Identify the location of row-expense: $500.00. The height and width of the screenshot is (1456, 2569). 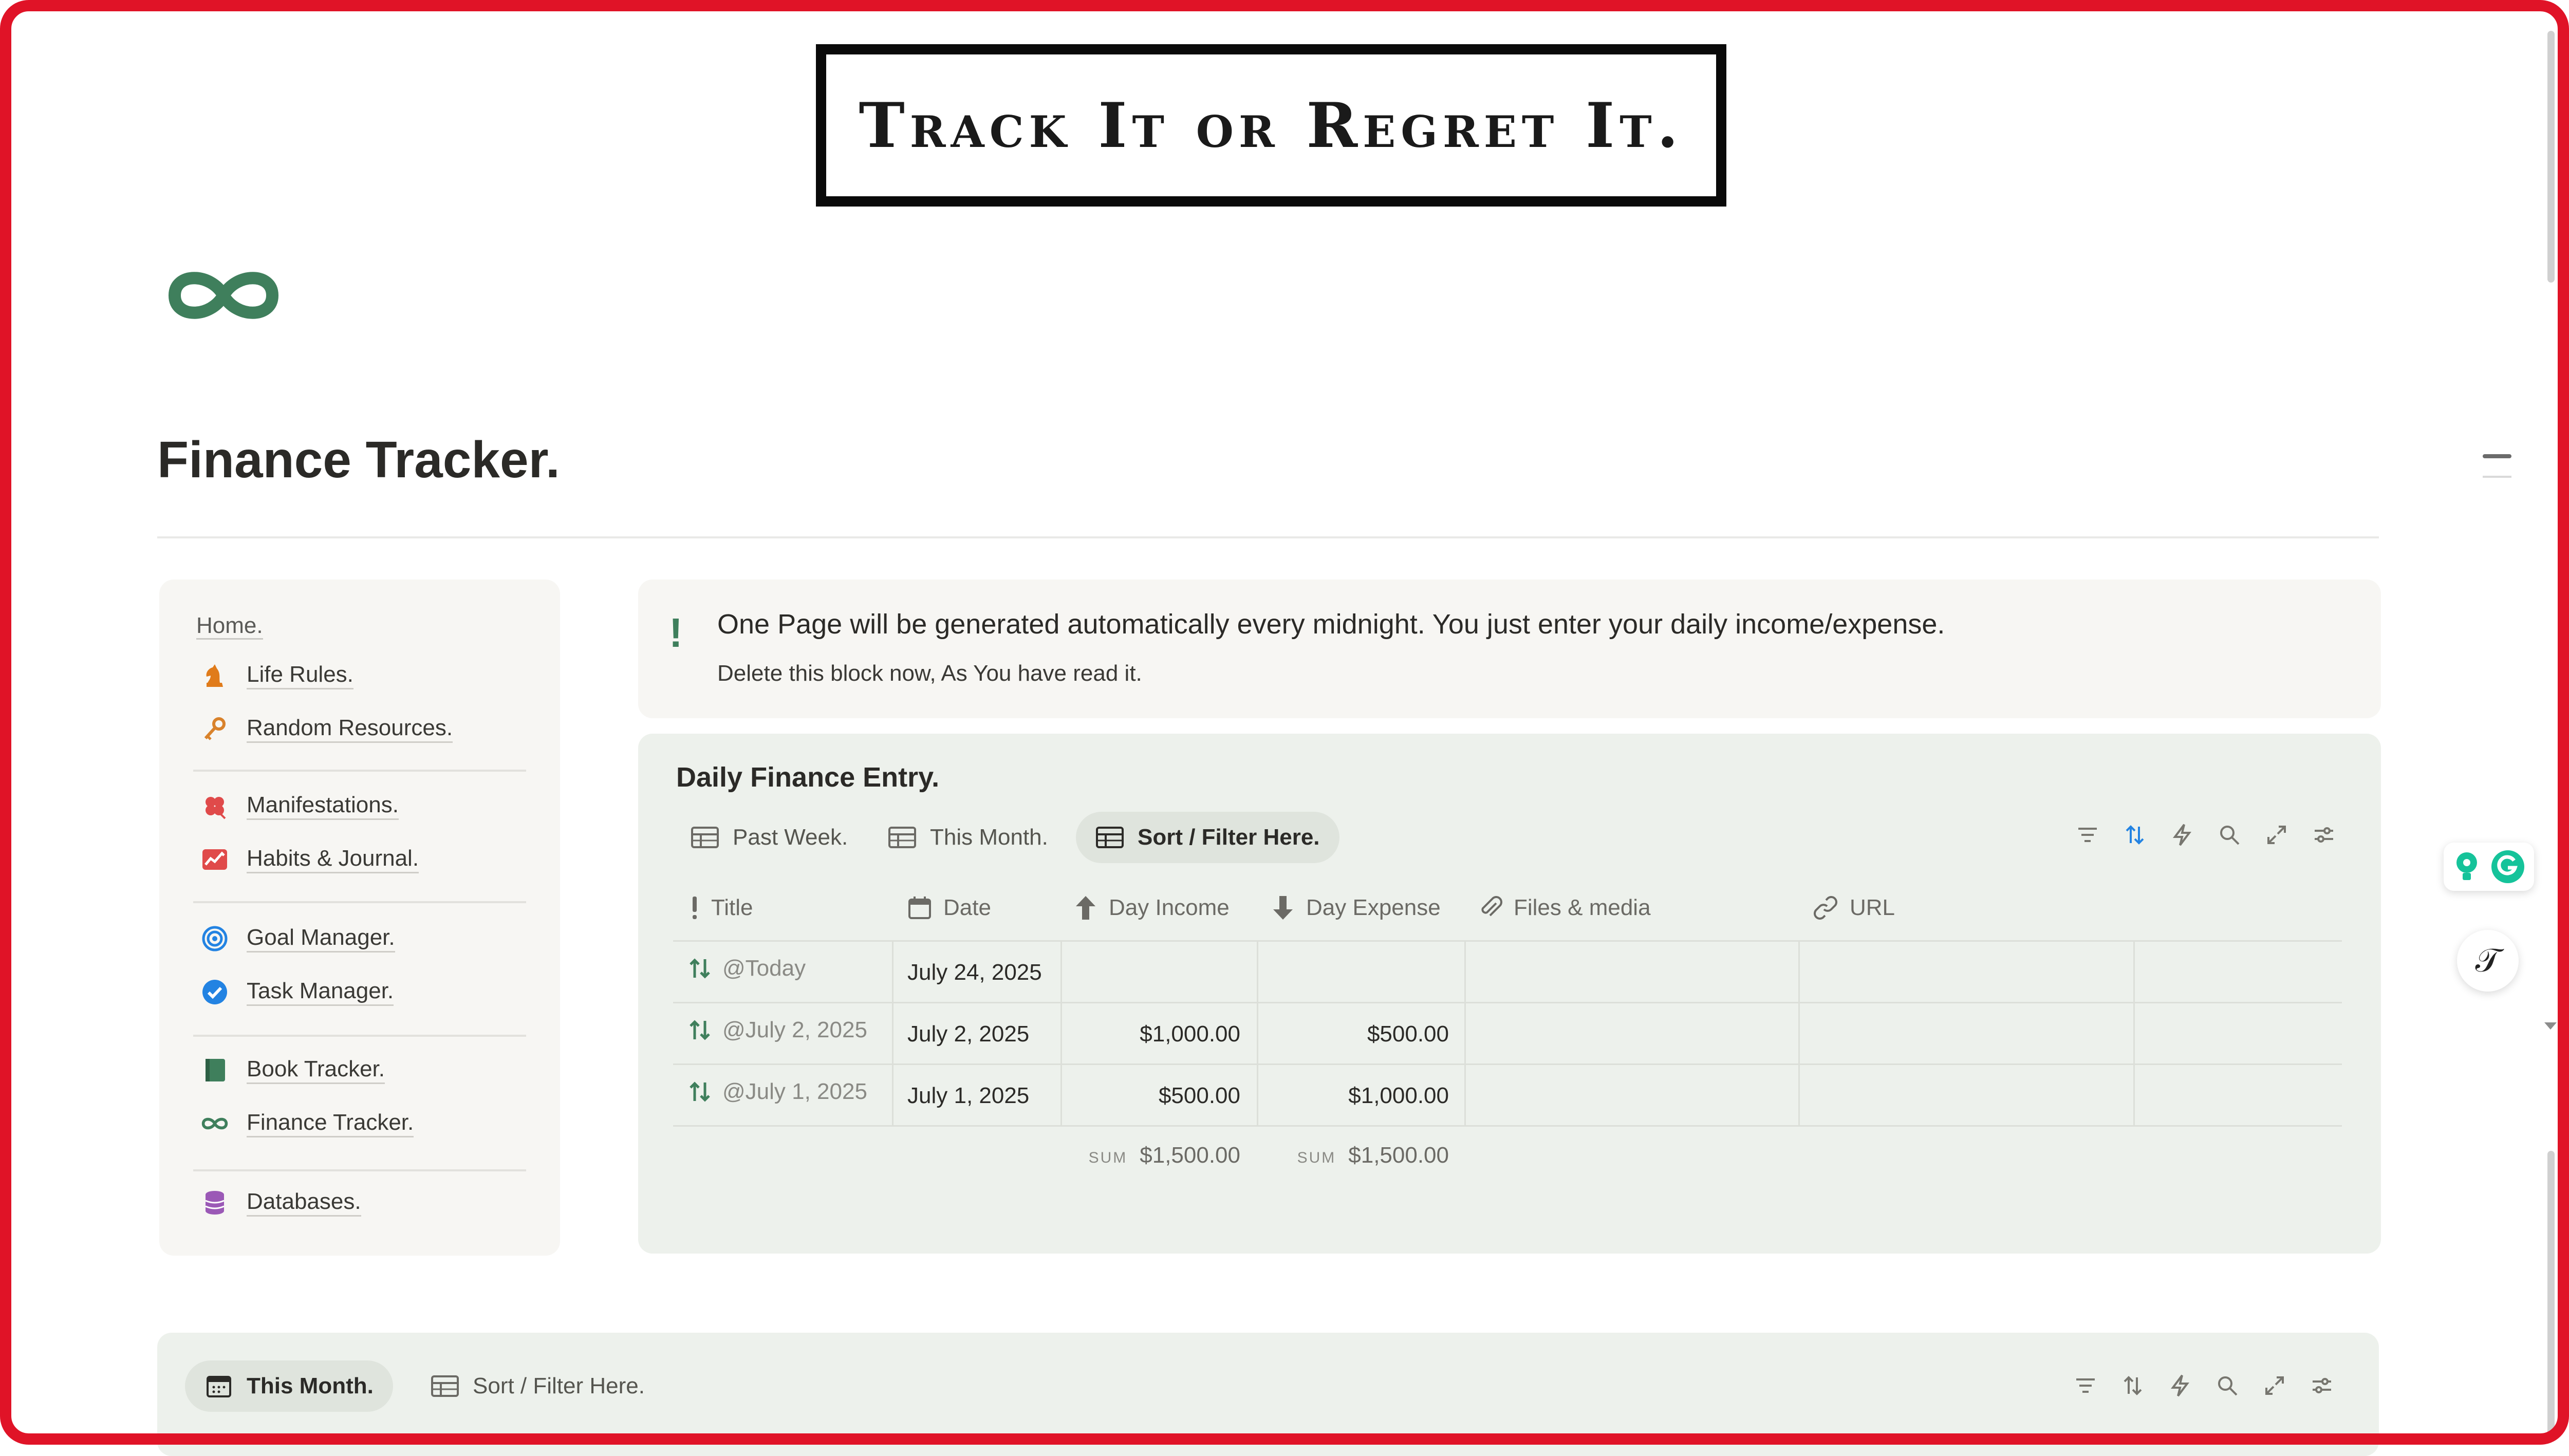
(1355, 1034).